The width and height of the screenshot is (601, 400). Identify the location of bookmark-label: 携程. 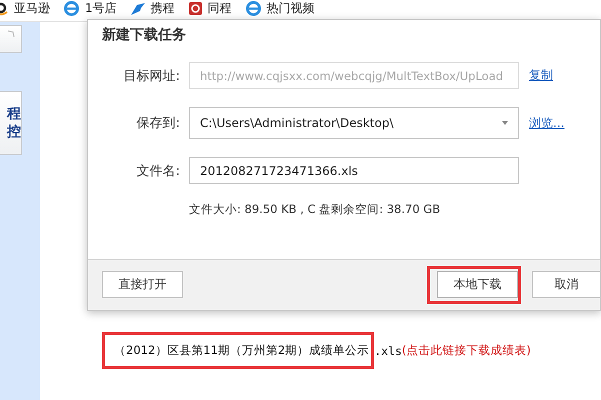
(162, 8).